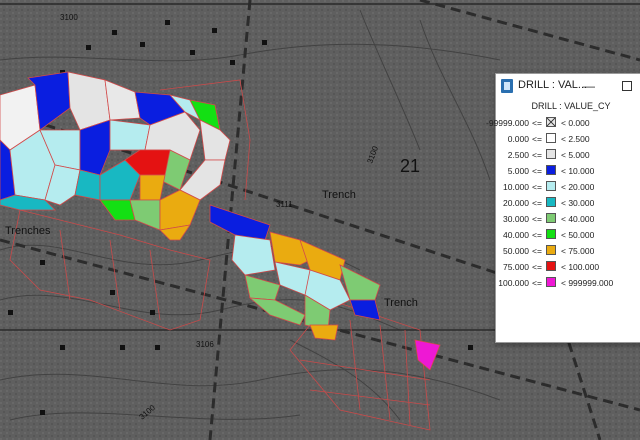 The height and width of the screenshot is (440, 640). Describe the element at coordinates (516, 187) in the screenshot. I see `legend-low-value: 10.000` at that location.